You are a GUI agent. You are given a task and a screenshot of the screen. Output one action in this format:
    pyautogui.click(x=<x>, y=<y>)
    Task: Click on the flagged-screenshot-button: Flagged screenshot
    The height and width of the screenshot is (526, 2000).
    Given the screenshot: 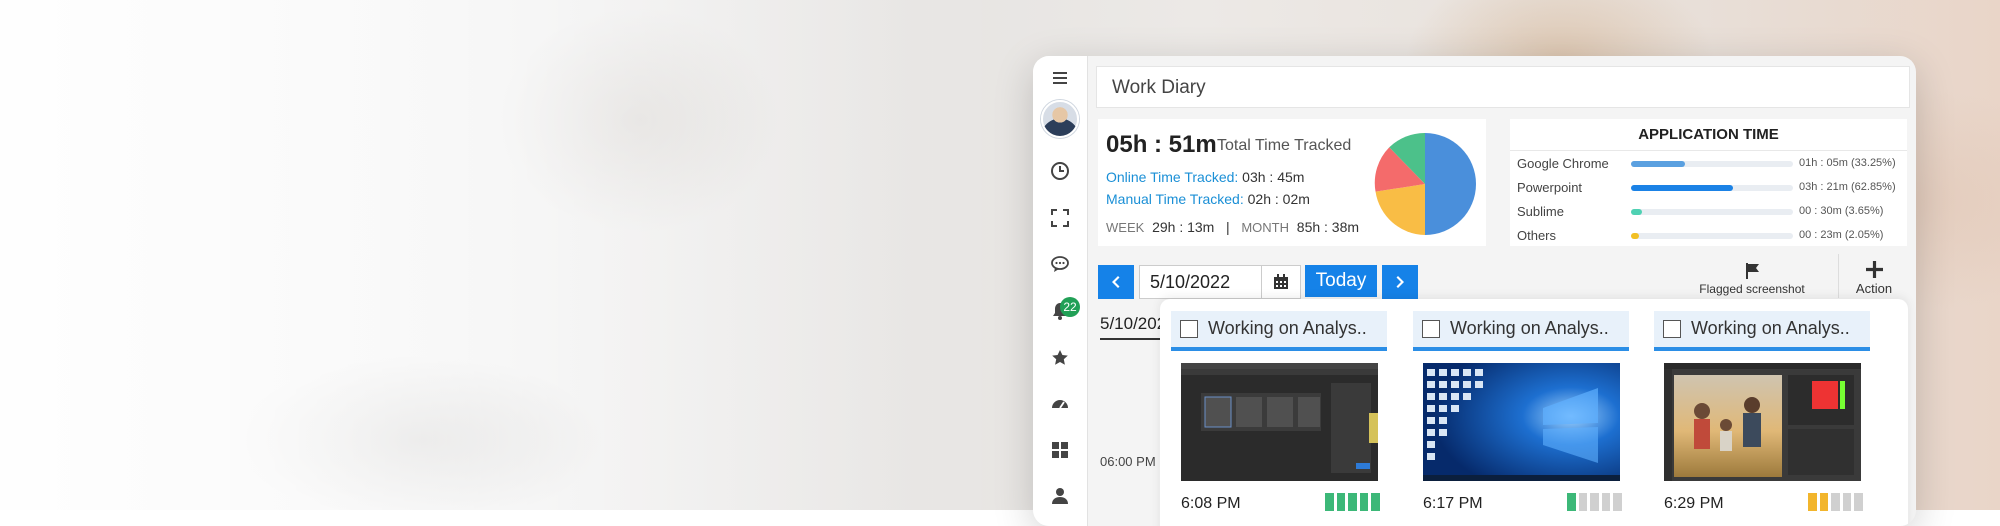 What is the action you would take?
    pyautogui.click(x=1752, y=279)
    